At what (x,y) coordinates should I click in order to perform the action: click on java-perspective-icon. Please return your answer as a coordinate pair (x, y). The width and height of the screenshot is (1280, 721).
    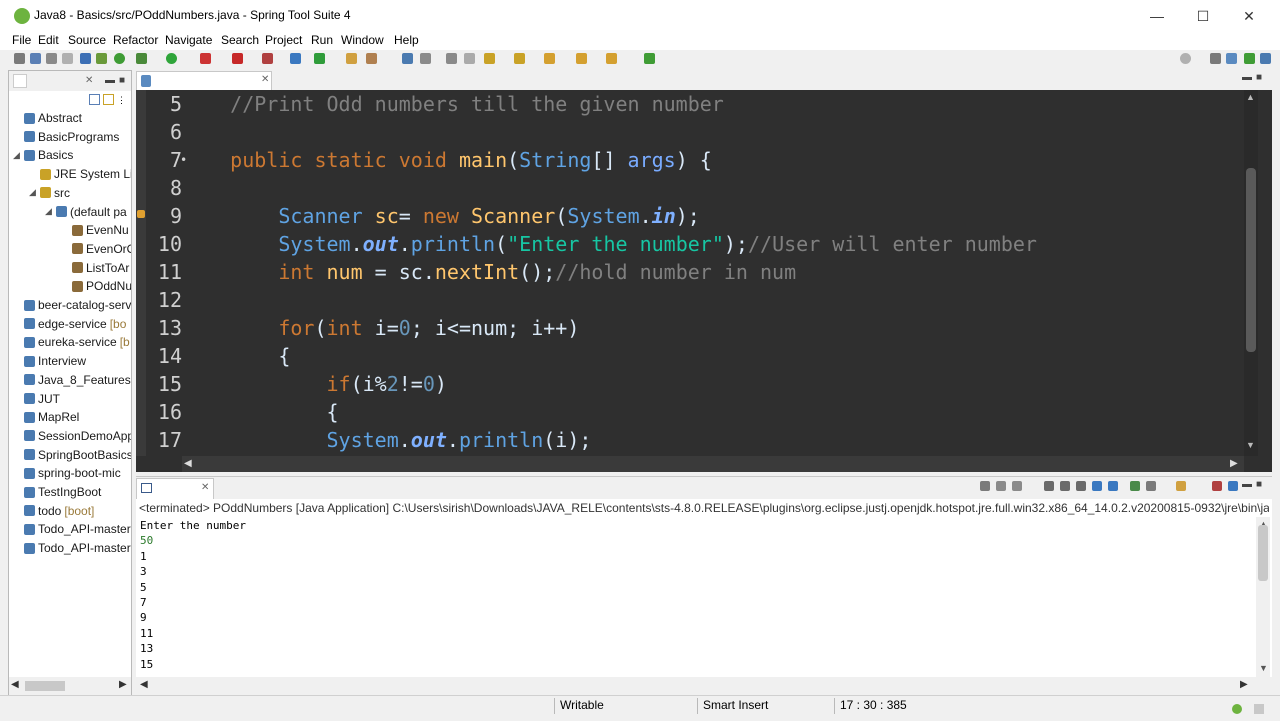
    Looking at the image, I should click on (1231, 58).